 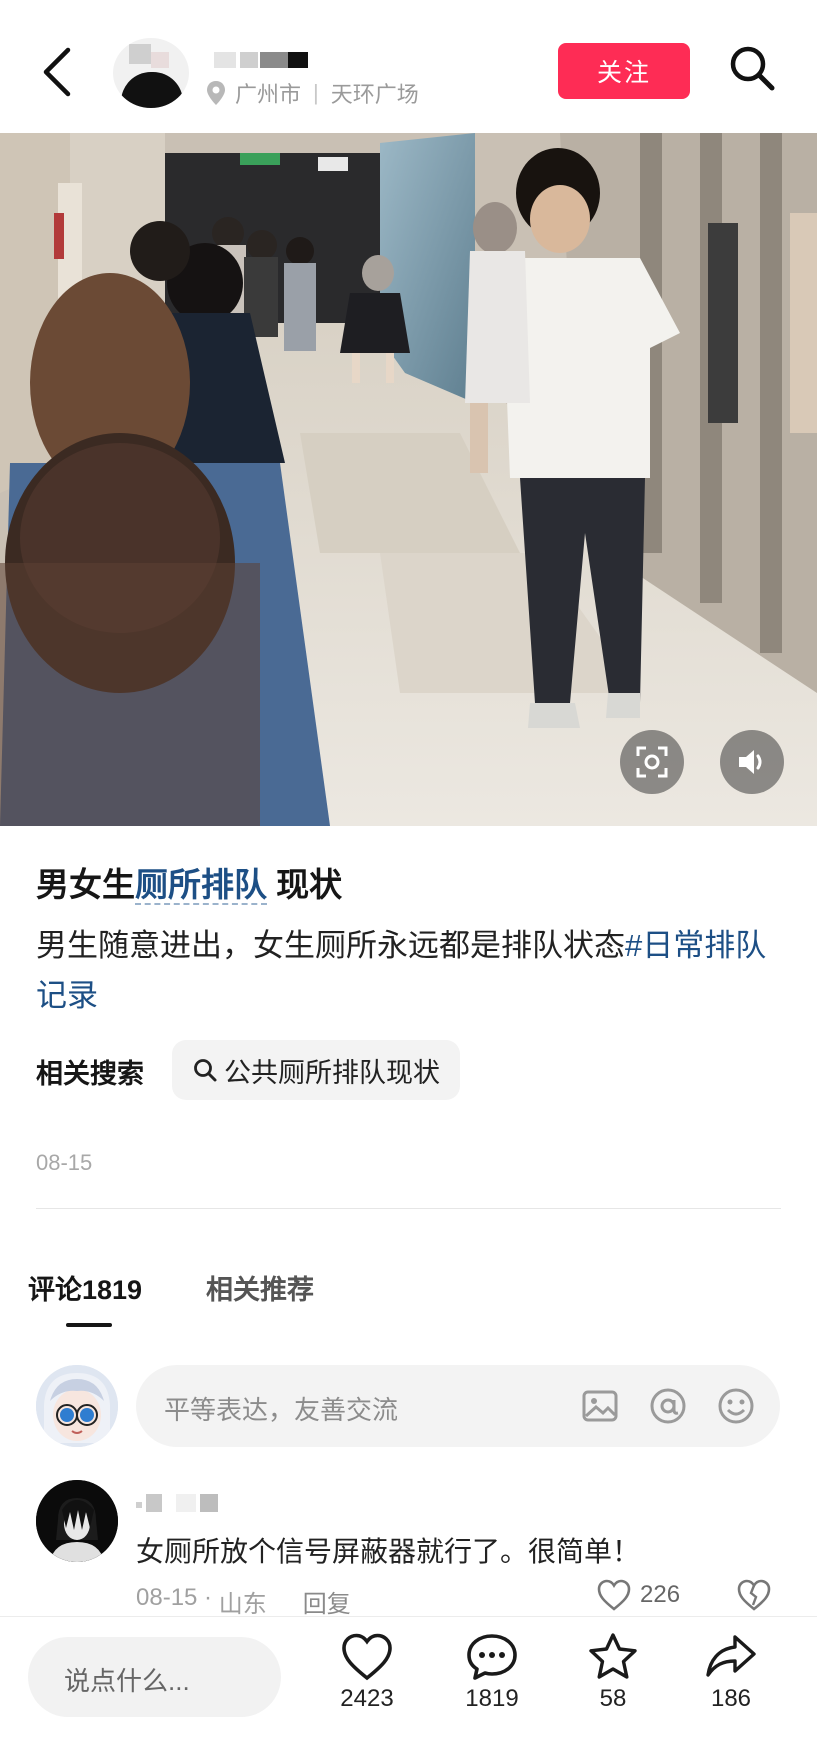 I want to click on location-place: 天环广场, so click(x=374, y=94).